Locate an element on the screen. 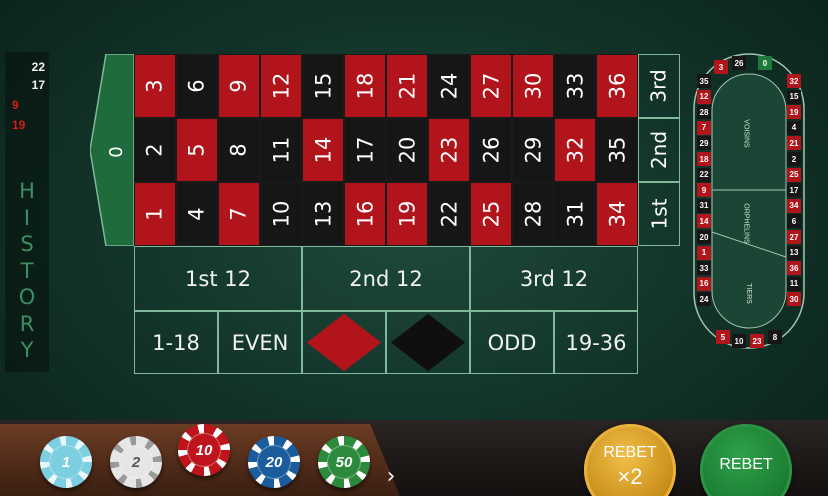  bet-high: 19-36 is located at coordinates (596, 342).